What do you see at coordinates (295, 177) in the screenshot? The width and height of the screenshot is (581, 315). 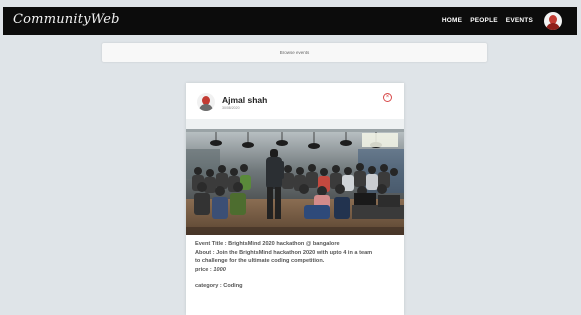 I see `event-photo` at bounding box center [295, 177].